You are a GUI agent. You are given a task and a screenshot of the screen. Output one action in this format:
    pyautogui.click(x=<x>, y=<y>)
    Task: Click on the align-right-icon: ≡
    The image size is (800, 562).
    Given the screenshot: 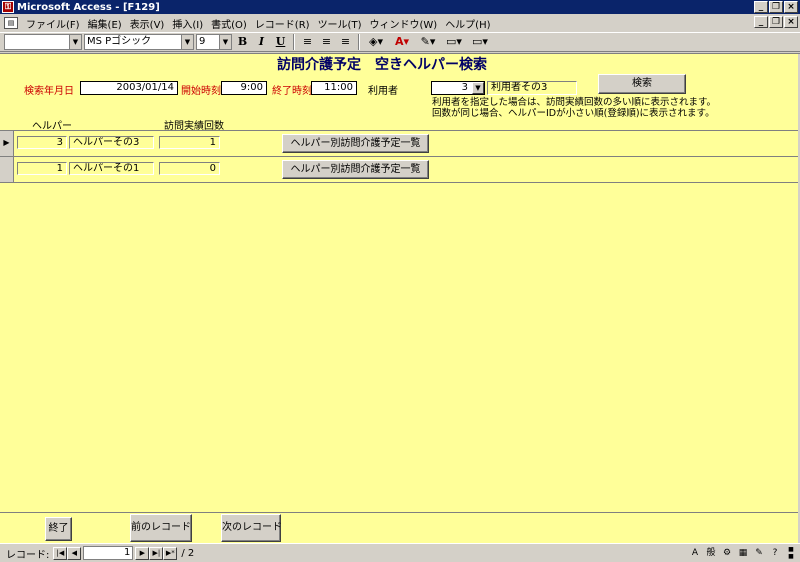 What is the action you would take?
    pyautogui.click(x=345, y=42)
    